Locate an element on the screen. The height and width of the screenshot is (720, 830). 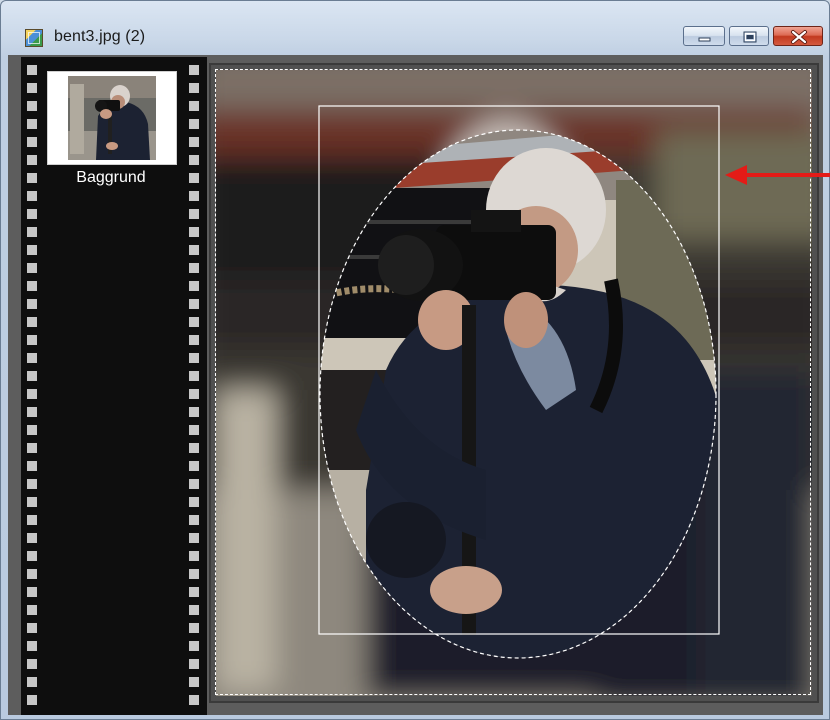
window-title: bent3.jpg (2) is located at coordinates (100, 36).